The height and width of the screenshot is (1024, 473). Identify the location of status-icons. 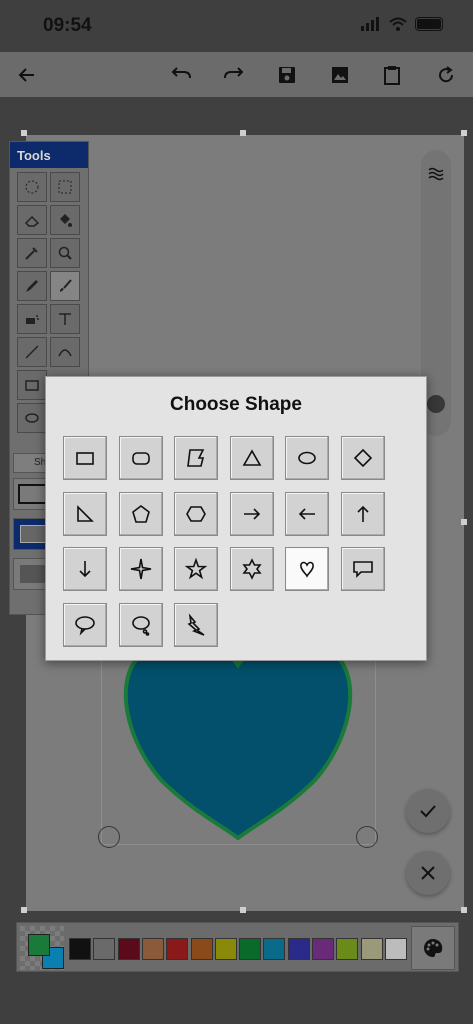
(402, 24).